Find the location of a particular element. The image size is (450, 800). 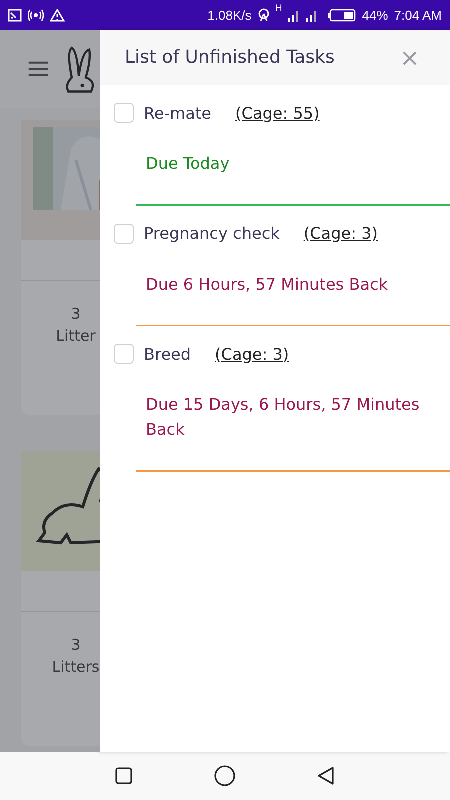

task-name: Pregnancy check is located at coordinates (212, 233).